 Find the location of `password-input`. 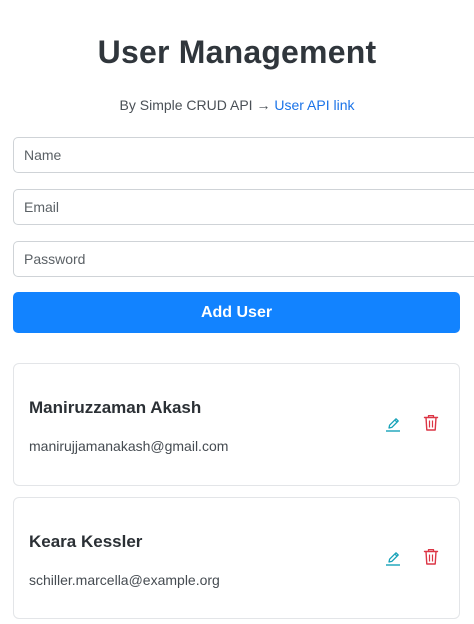

password-input is located at coordinates (243, 259).